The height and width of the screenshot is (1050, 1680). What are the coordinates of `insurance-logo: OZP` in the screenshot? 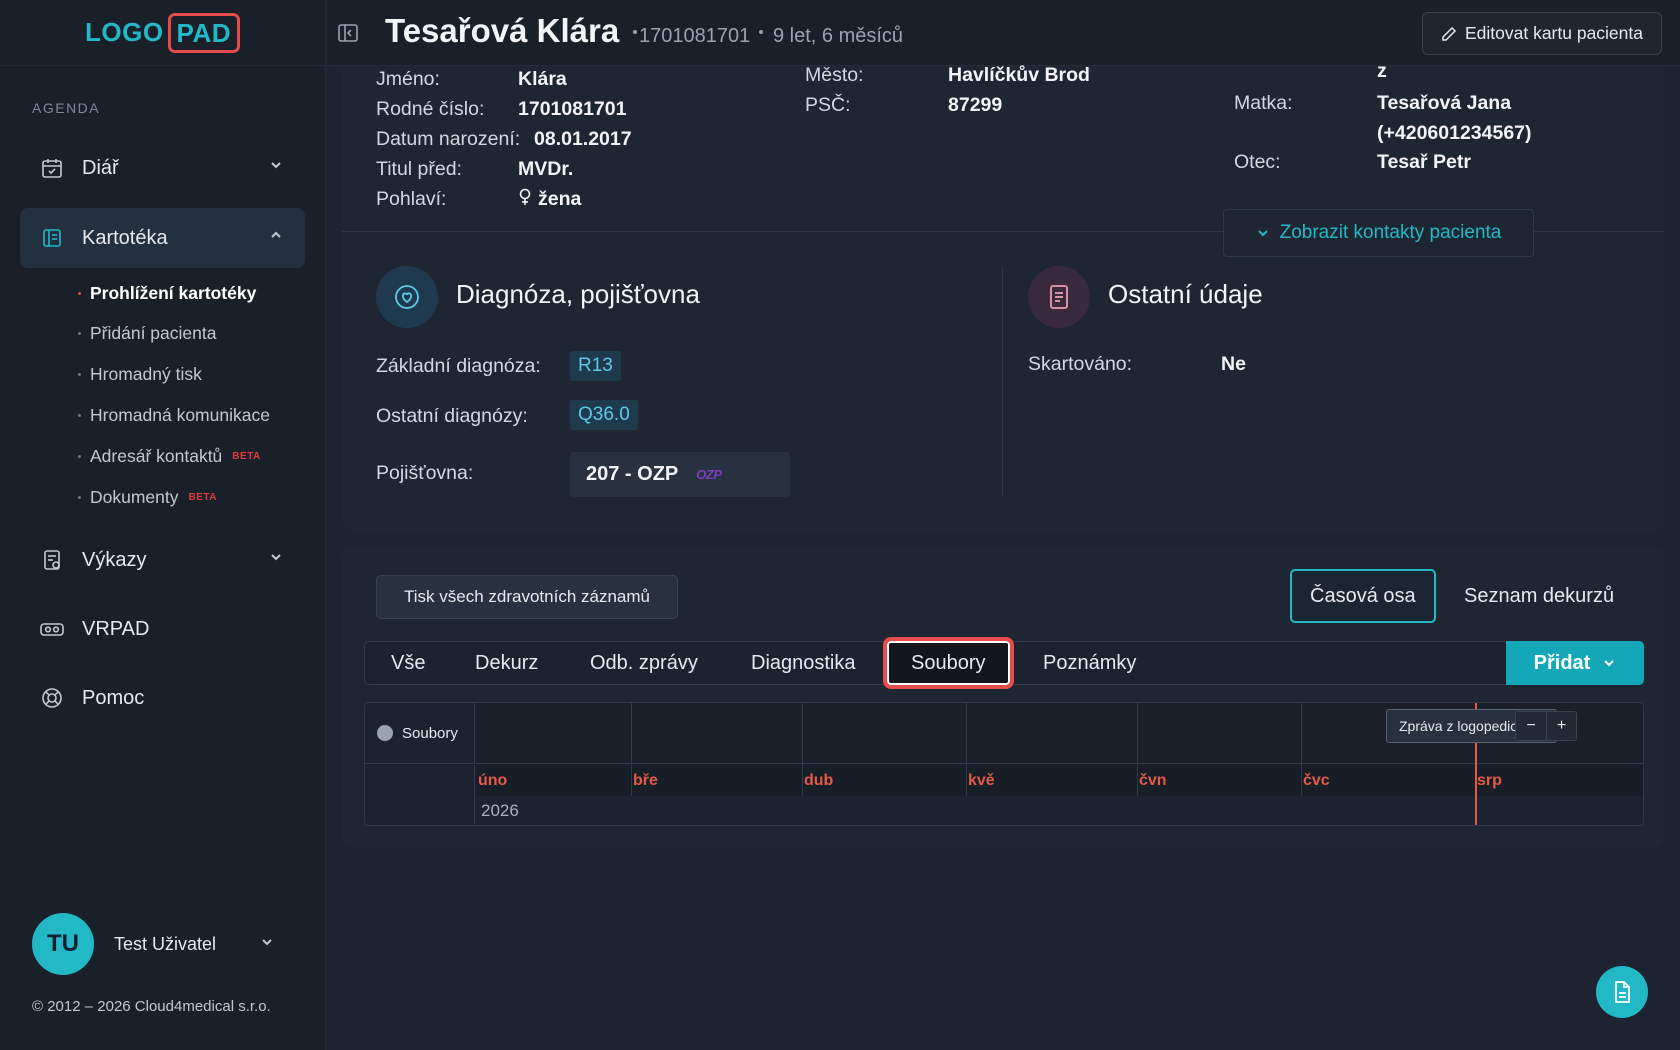 It's located at (709, 474).